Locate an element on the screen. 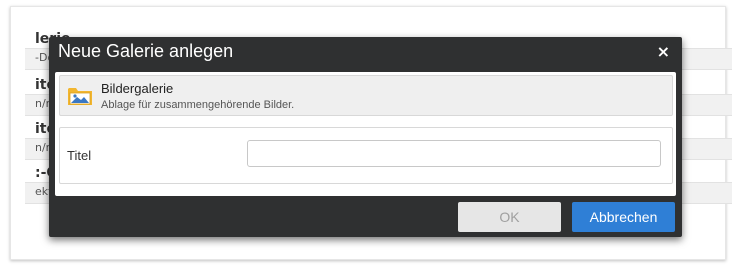 This screenshot has height=269, width=732. folder-image-icon is located at coordinates (80, 96).